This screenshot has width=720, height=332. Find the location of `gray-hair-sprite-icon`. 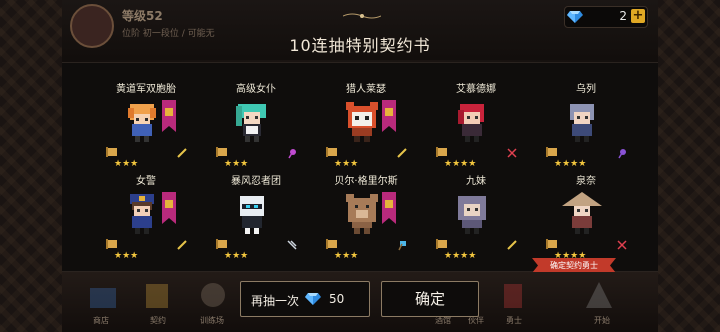

gray-hair-sprite-icon is located at coordinates (582, 123).